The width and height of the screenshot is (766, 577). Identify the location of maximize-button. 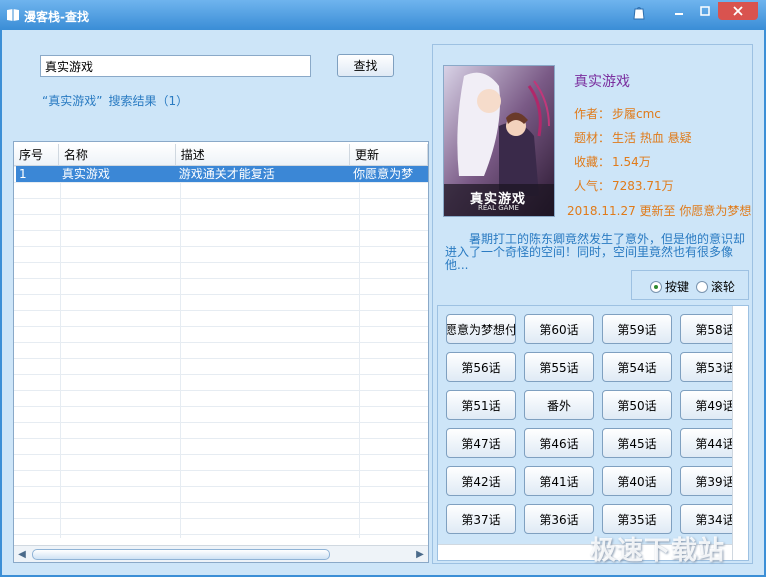
(705, 11).